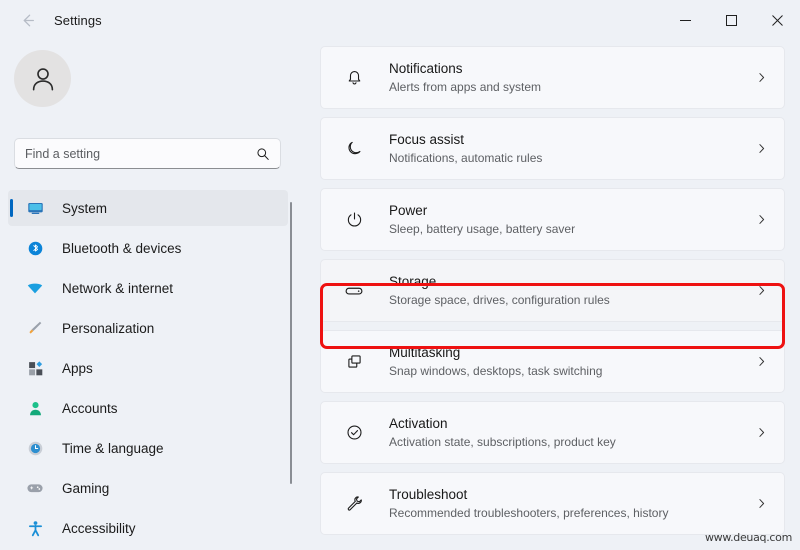 Image resolution: width=800 pixels, height=550 pixels. I want to click on bluetooth-icon, so click(35, 248).